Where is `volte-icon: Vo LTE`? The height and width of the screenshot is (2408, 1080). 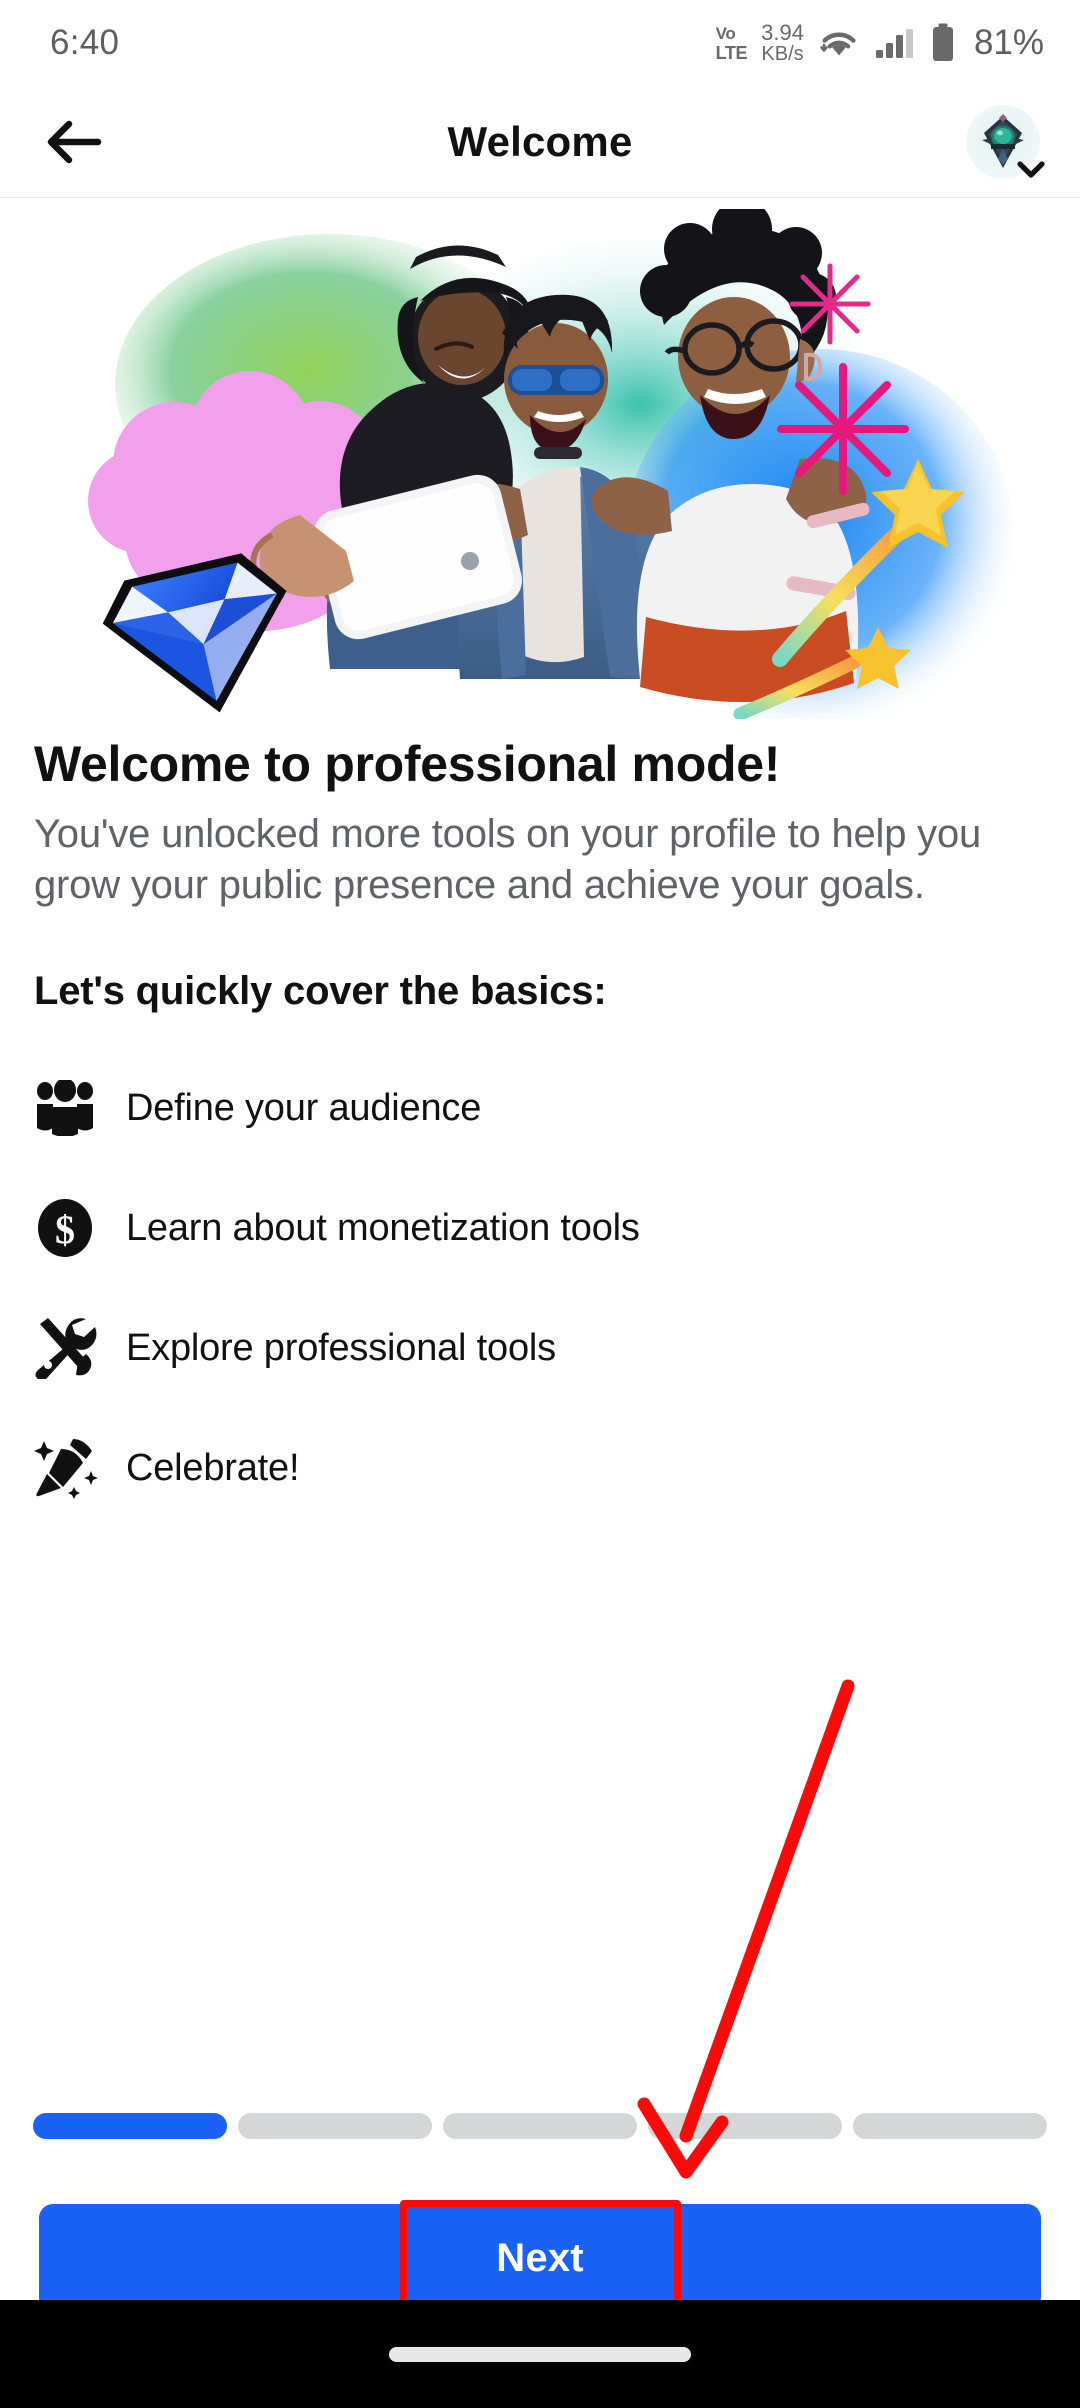
volte-icon: Vo LTE is located at coordinates (731, 43).